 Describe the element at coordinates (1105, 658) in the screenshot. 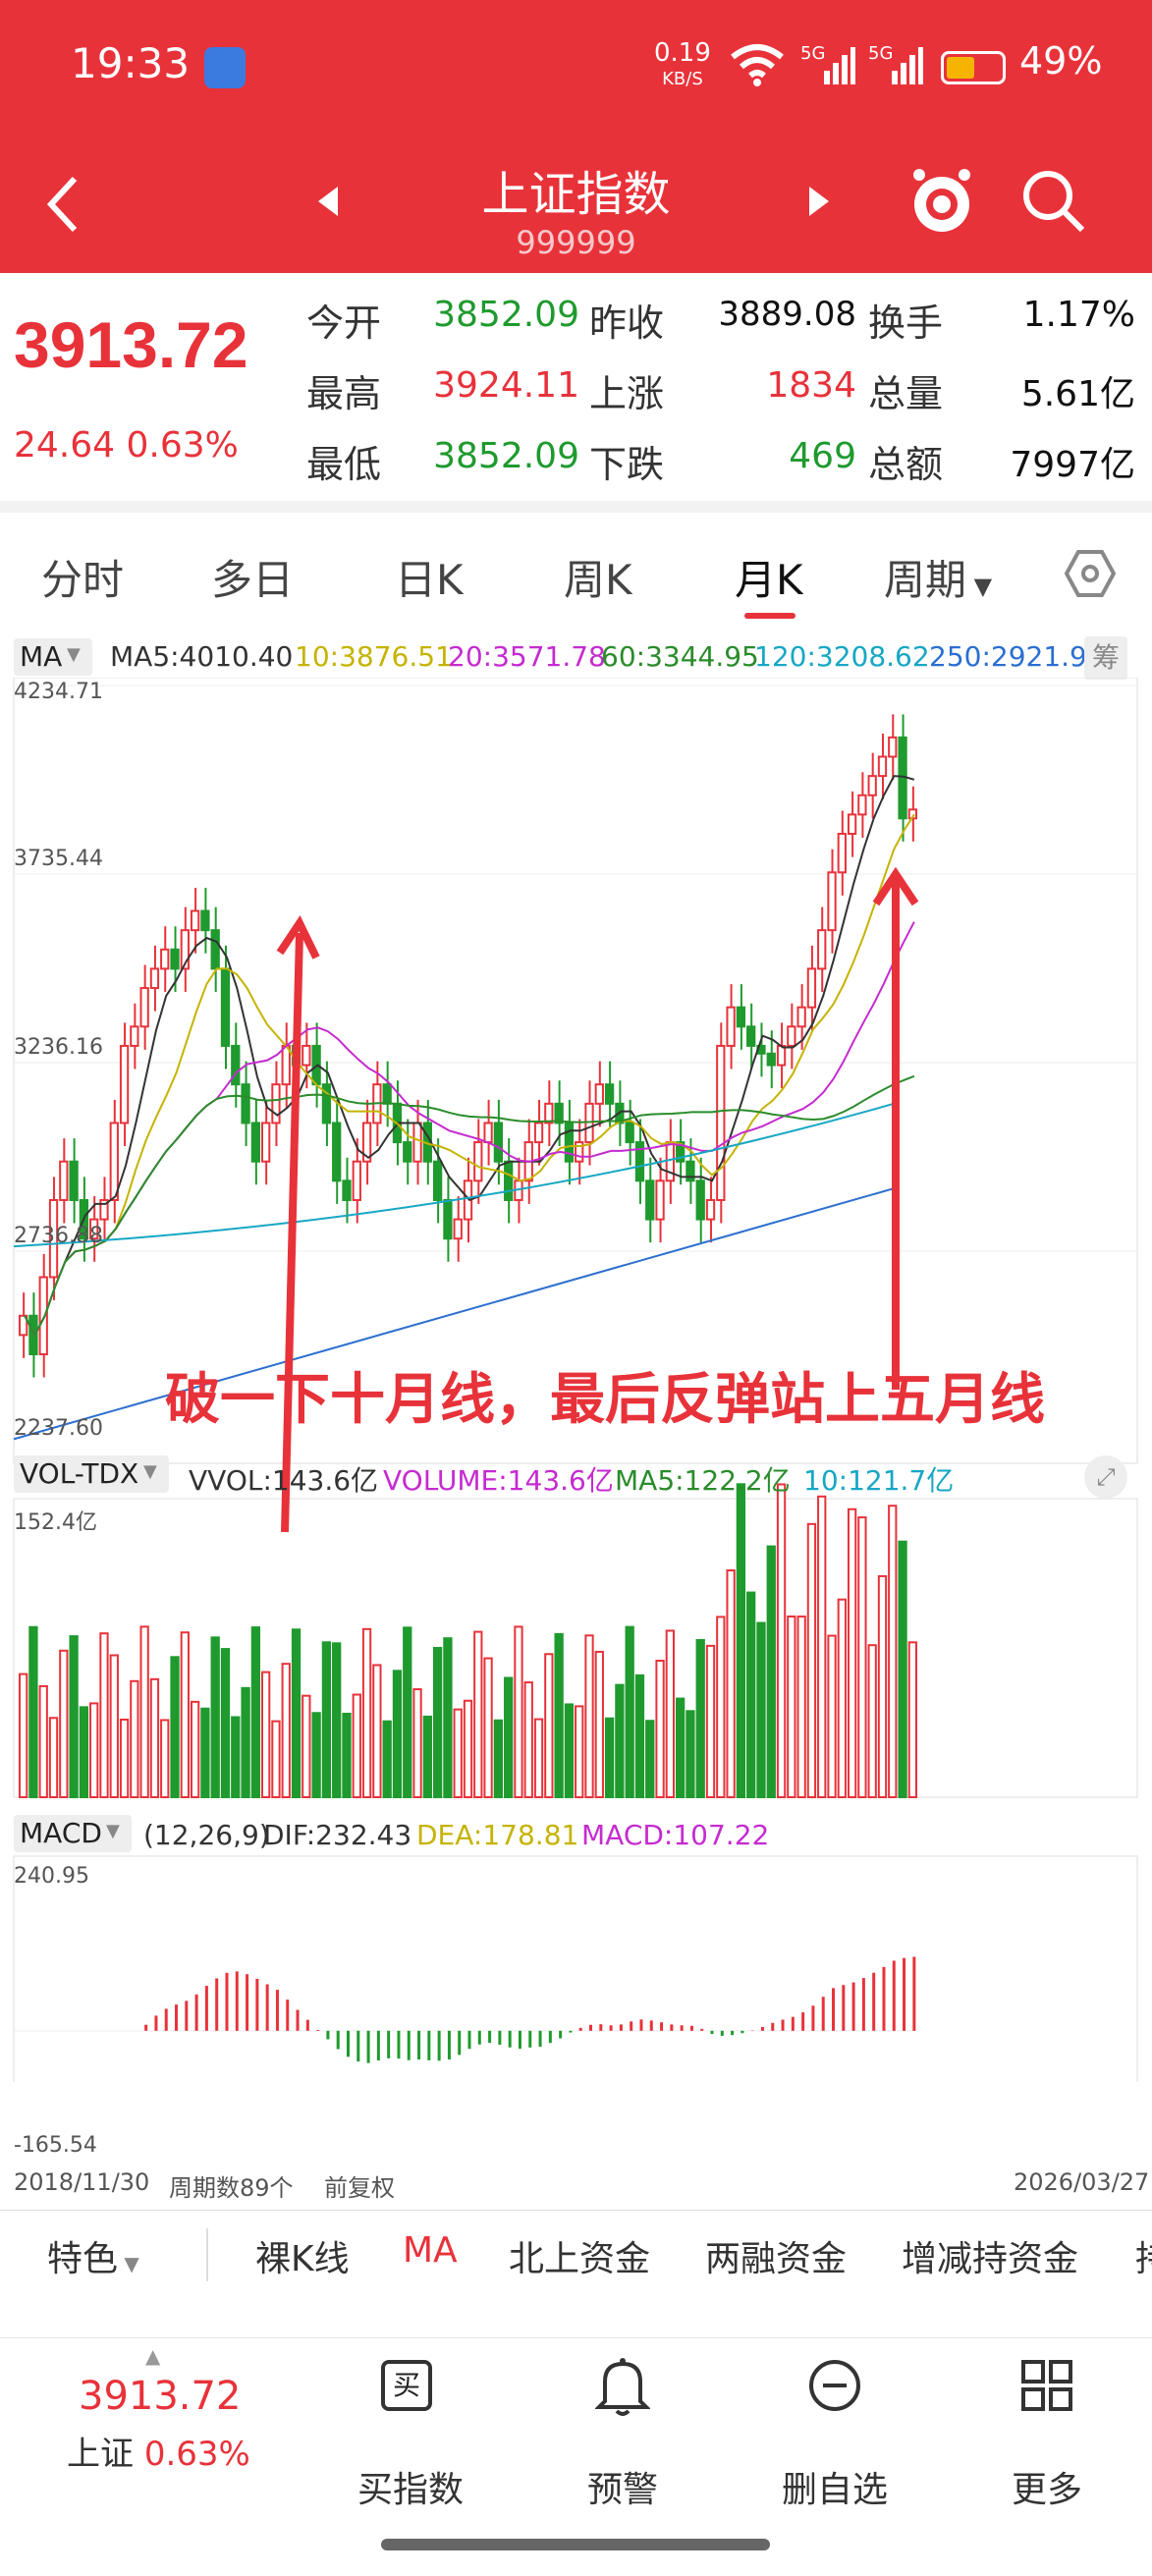

I see `chip-button: 筹` at that location.